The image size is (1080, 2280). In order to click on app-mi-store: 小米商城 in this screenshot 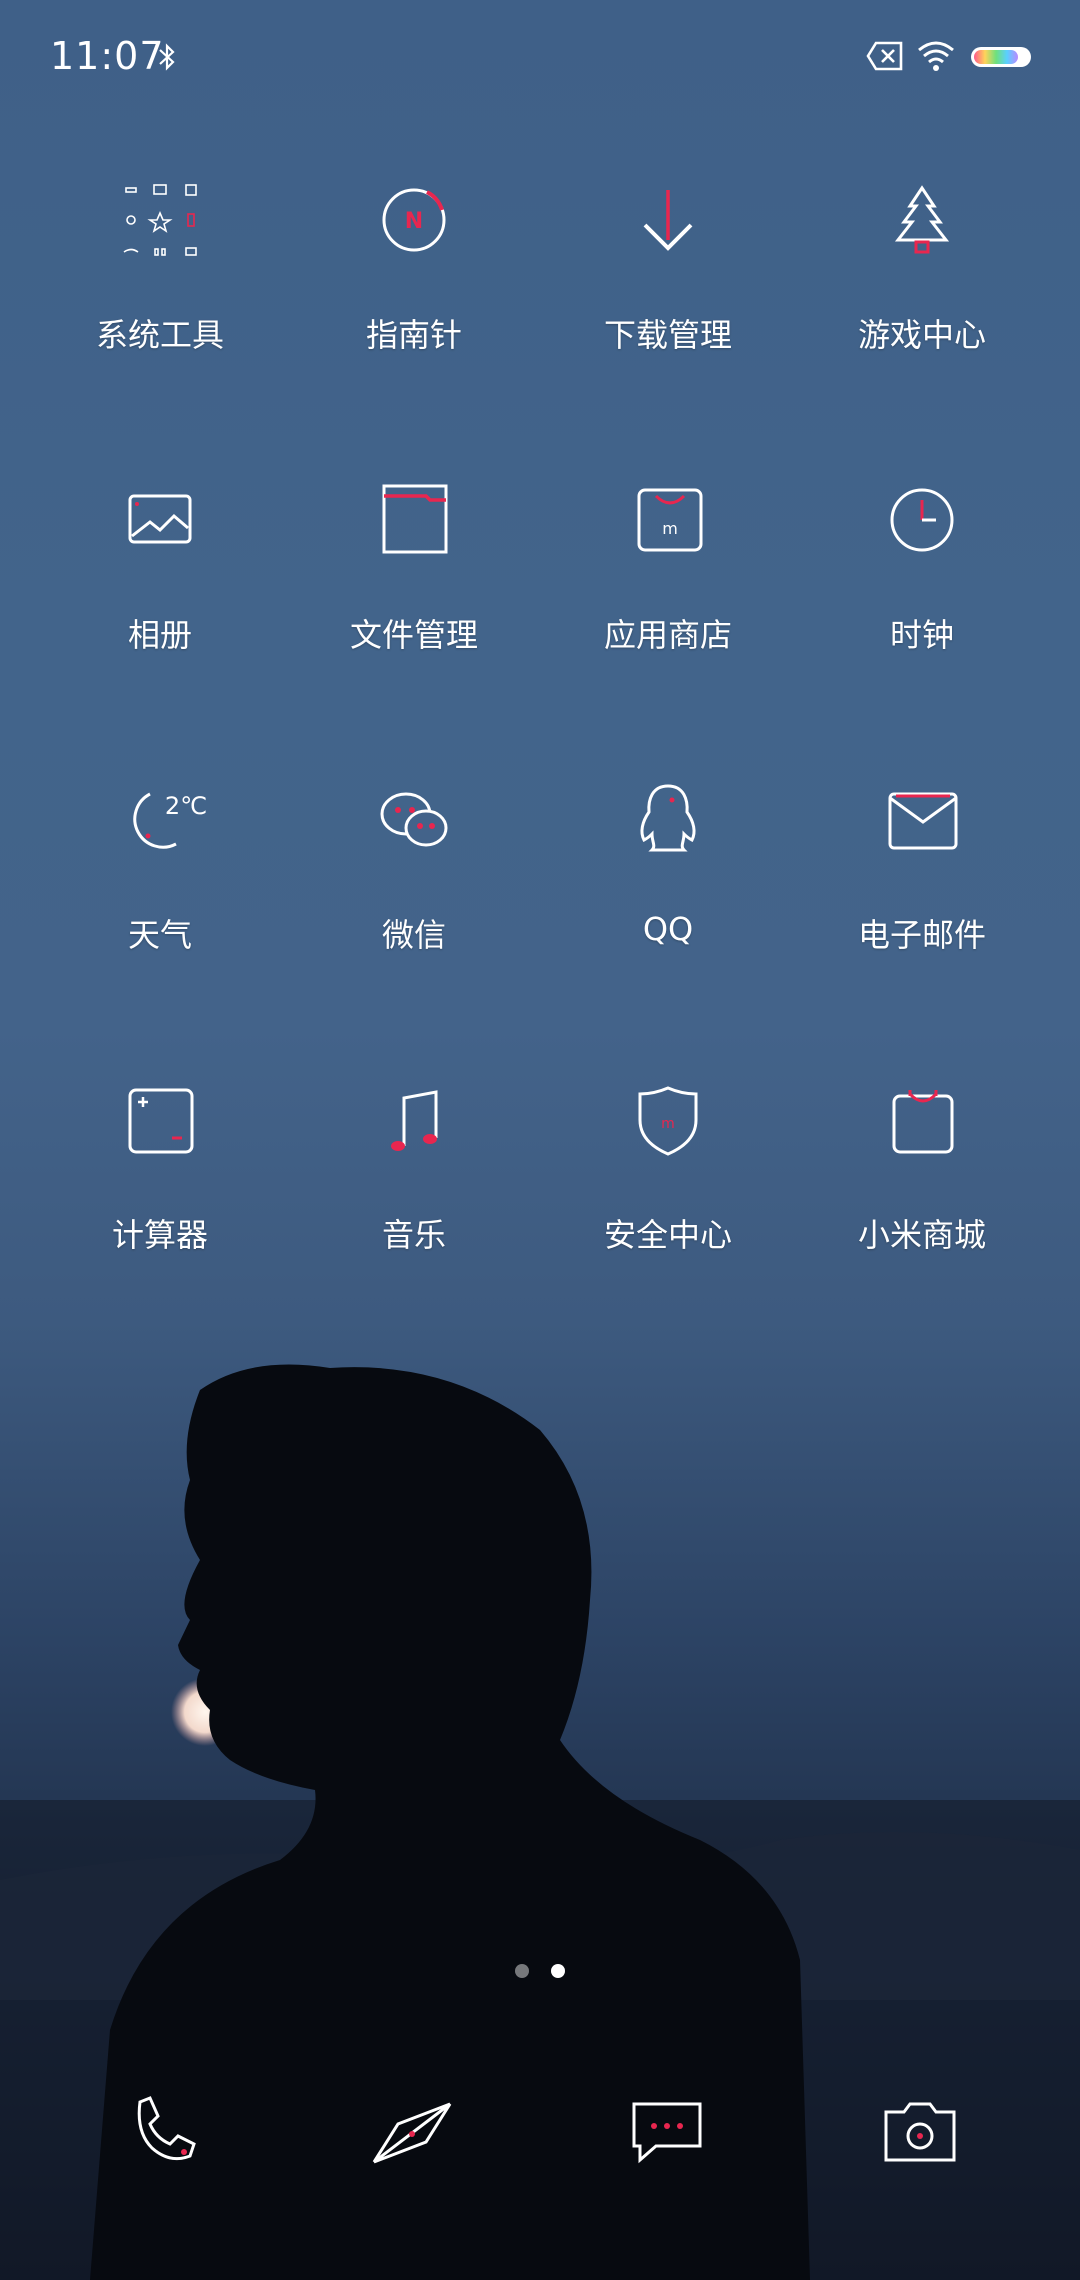, I will do `click(922, 1152)`.